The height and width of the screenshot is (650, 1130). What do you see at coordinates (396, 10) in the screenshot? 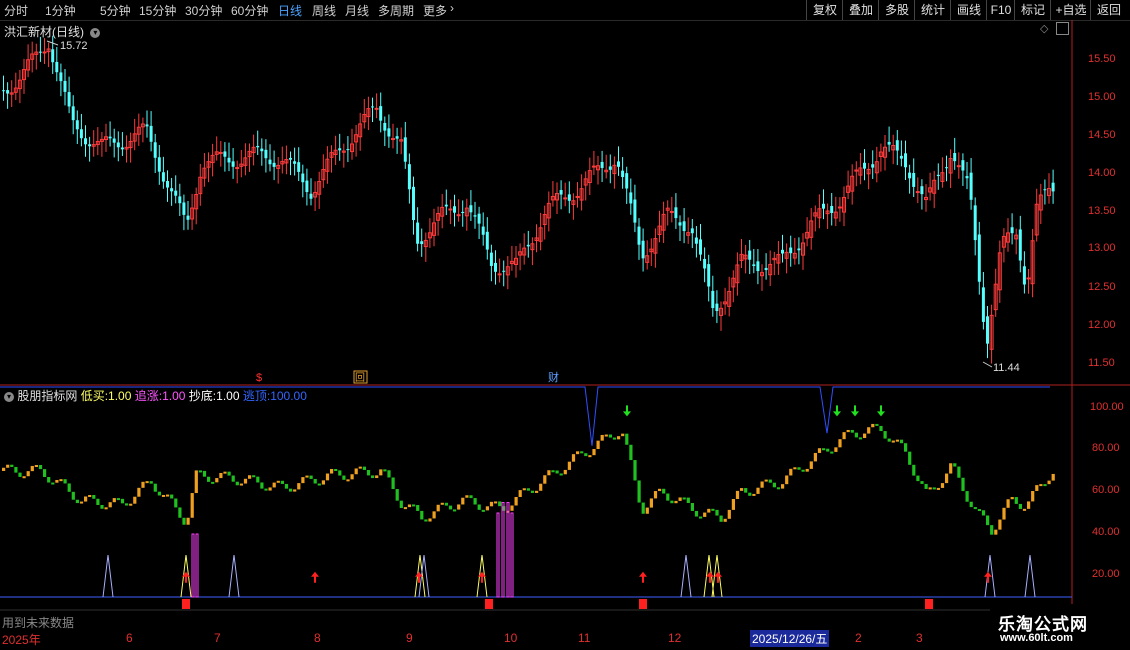
I see `tab-multi-period: 多周期` at bounding box center [396, 10].